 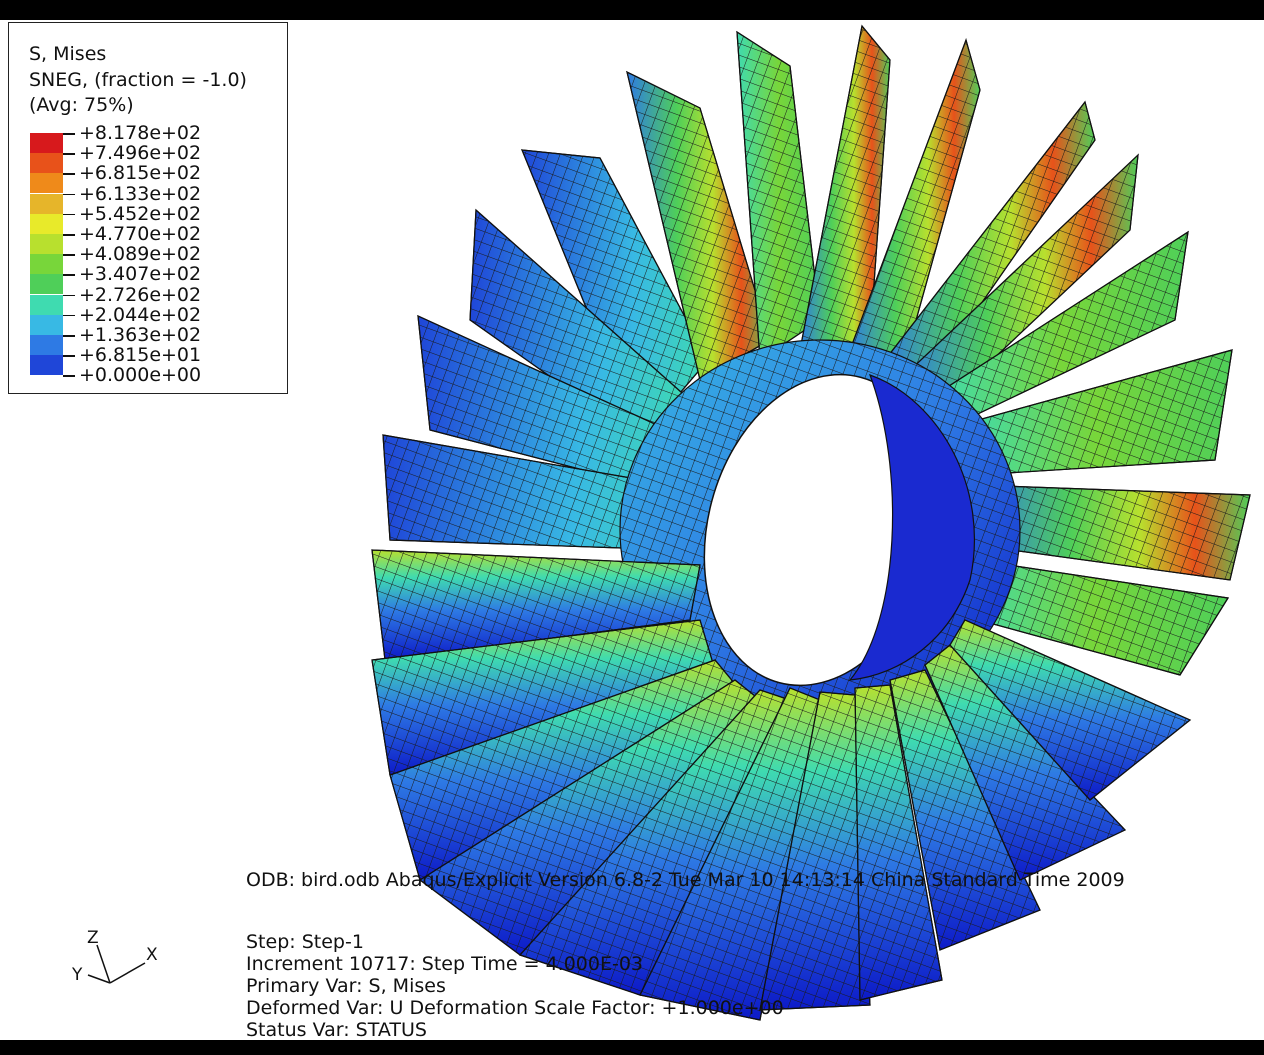 What do you see at coordinates (68, 54) in the screenshot?
I see `legend-title: S, Mises` at bounding box center [68, 54].